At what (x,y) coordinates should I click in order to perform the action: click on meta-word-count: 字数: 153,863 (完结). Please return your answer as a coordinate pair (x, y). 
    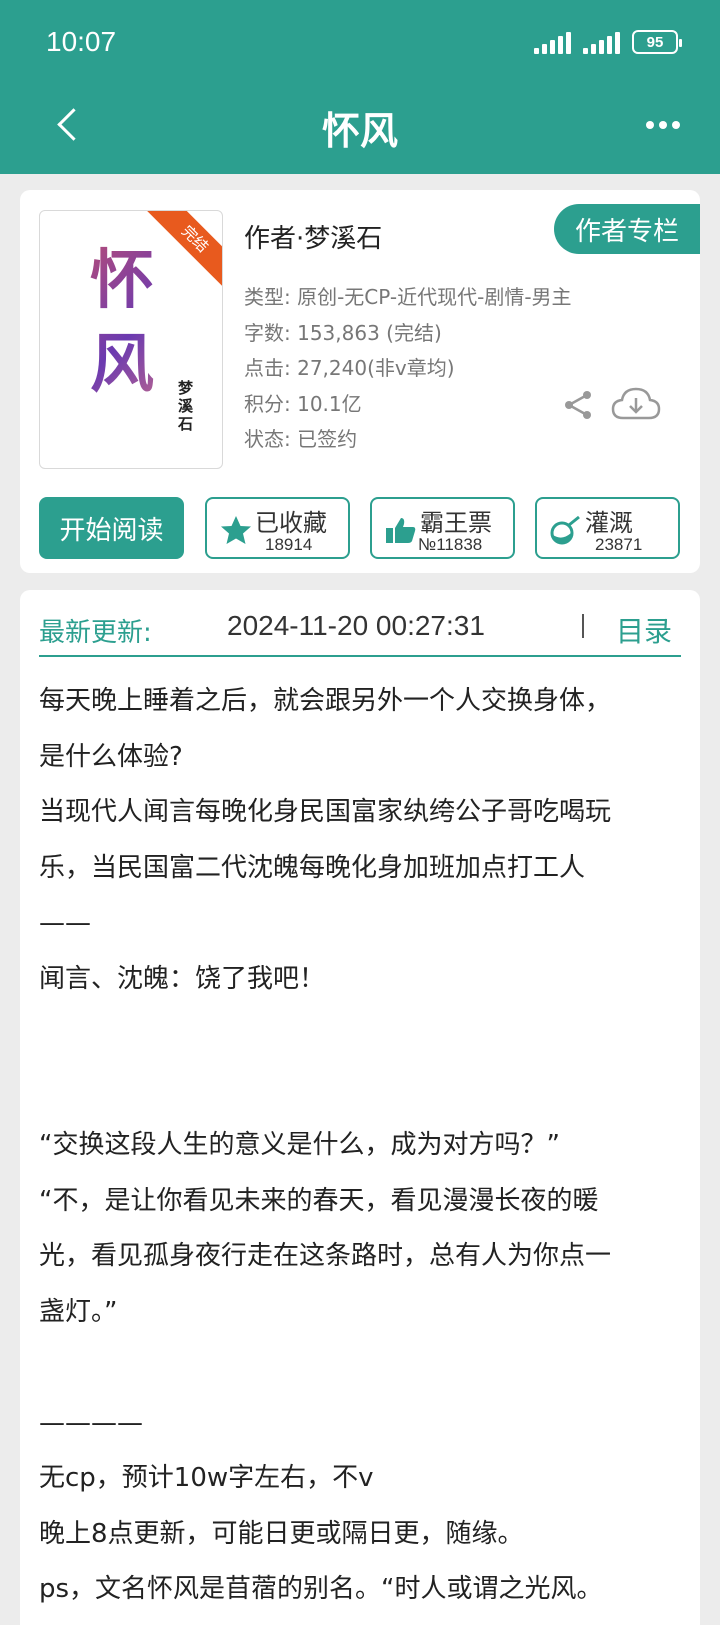
    Looking at the image, I should click on (343, 332).